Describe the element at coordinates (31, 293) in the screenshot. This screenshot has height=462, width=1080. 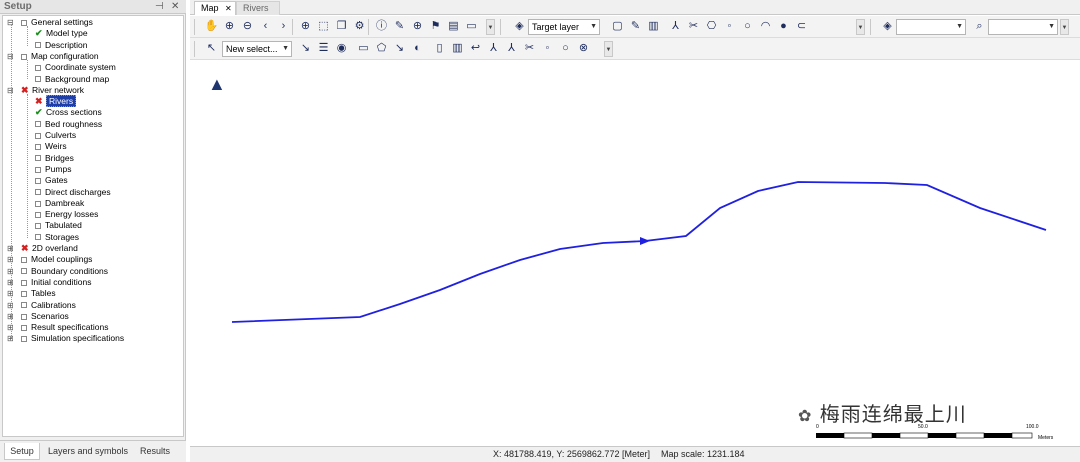
I see `tree-item: ⊞ Tables` at that location.